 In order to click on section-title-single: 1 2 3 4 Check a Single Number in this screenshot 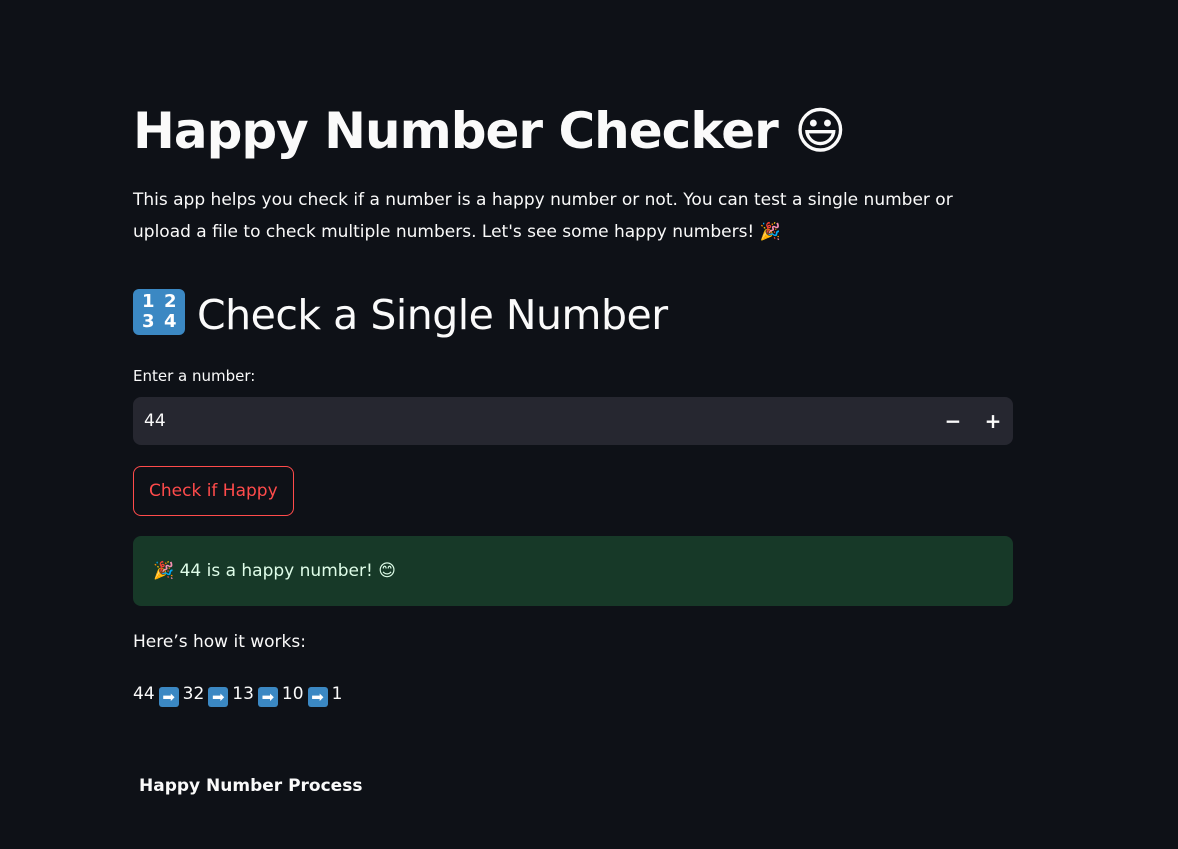, I will do `click(400, 315)`.